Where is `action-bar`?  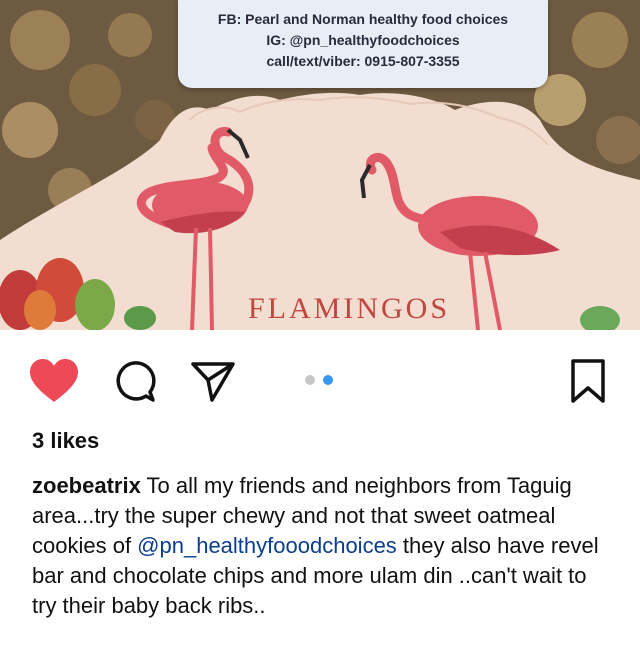 action-bar is located at coordinates (320, 374).